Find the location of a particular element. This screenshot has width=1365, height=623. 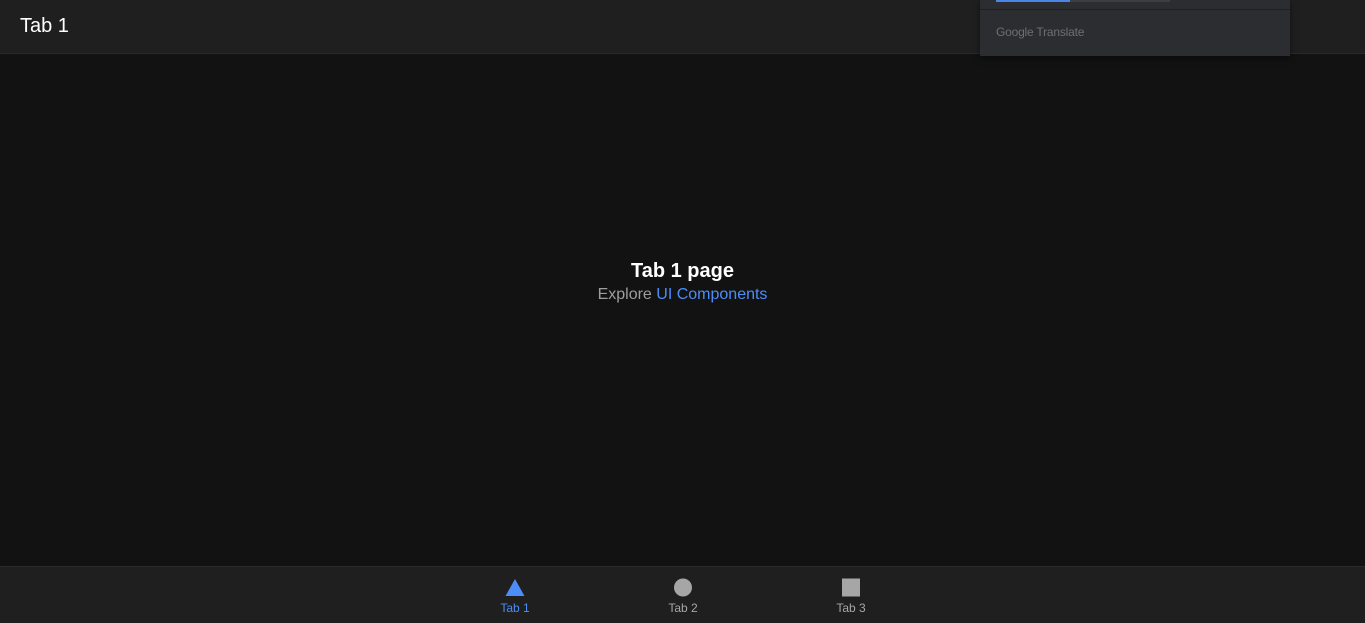

content-subtitle: Explore UI Components is located at coordinates (682, 295).